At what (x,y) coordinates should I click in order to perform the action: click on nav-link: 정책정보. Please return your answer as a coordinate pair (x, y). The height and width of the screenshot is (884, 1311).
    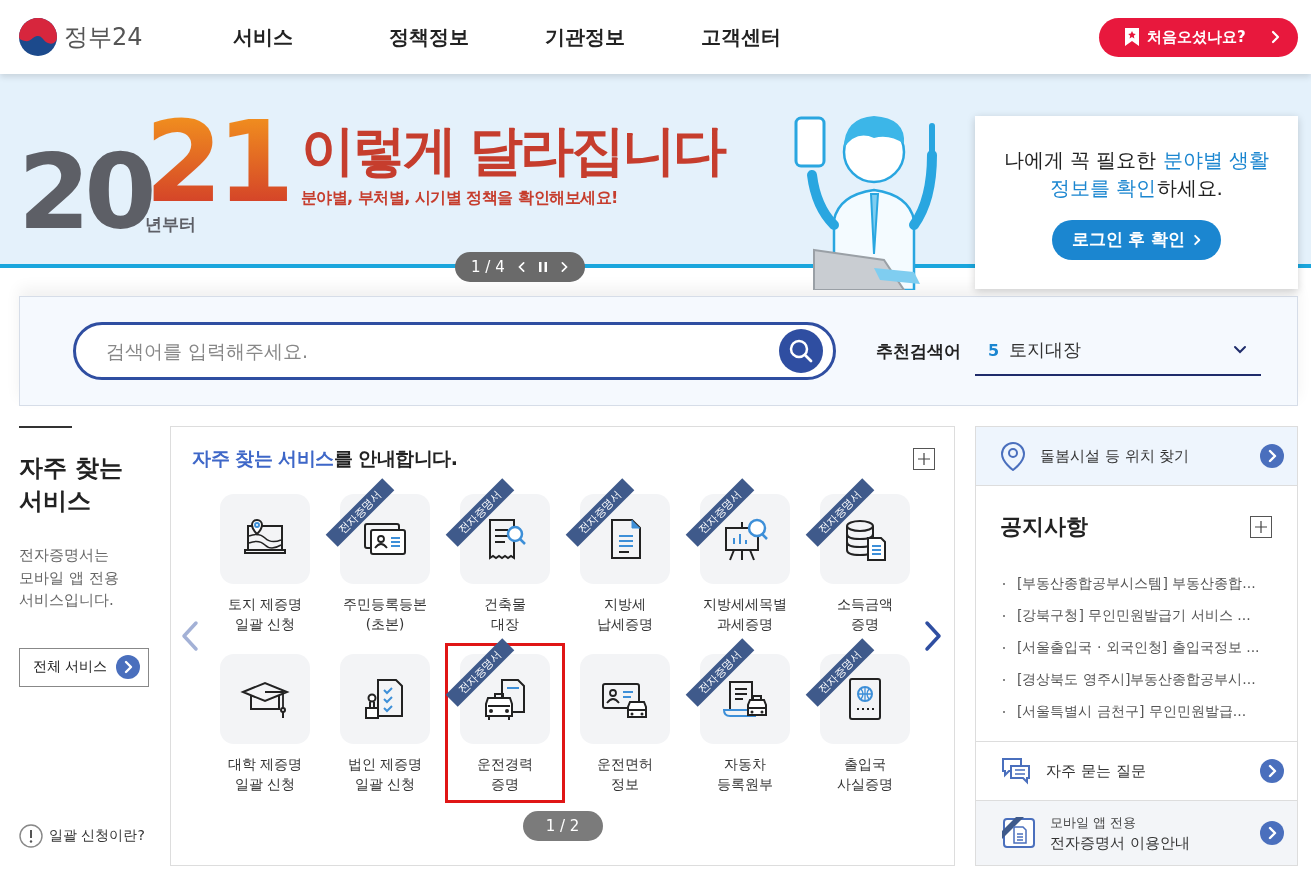
    Looking at the image, I should click on (467, 37).